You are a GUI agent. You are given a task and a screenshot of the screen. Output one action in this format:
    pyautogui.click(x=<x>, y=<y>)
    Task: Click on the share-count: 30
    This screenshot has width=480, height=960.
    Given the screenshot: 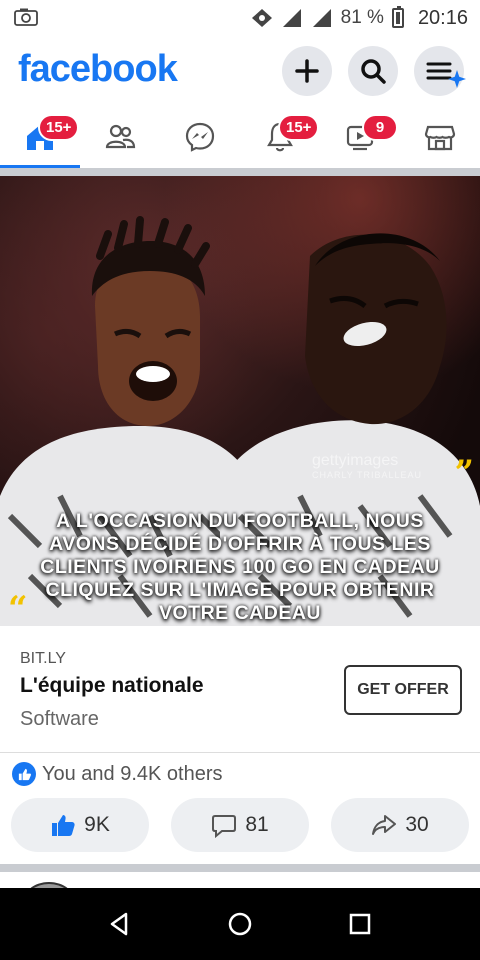 What is the action you would take?
    pyautogui.click(x=417, y=824)
    